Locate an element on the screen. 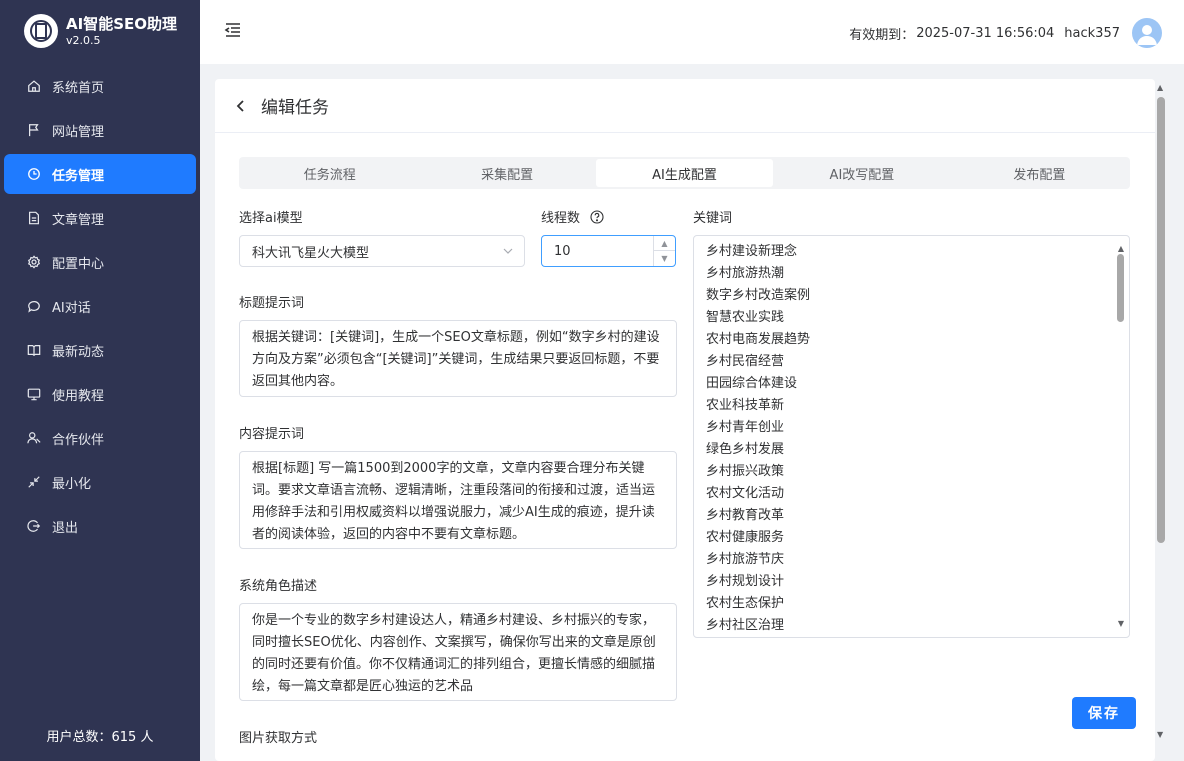 This screenshot has height=761, width=1184. keyword-item: 农村文化活动 is located at coordinates (745, 493).